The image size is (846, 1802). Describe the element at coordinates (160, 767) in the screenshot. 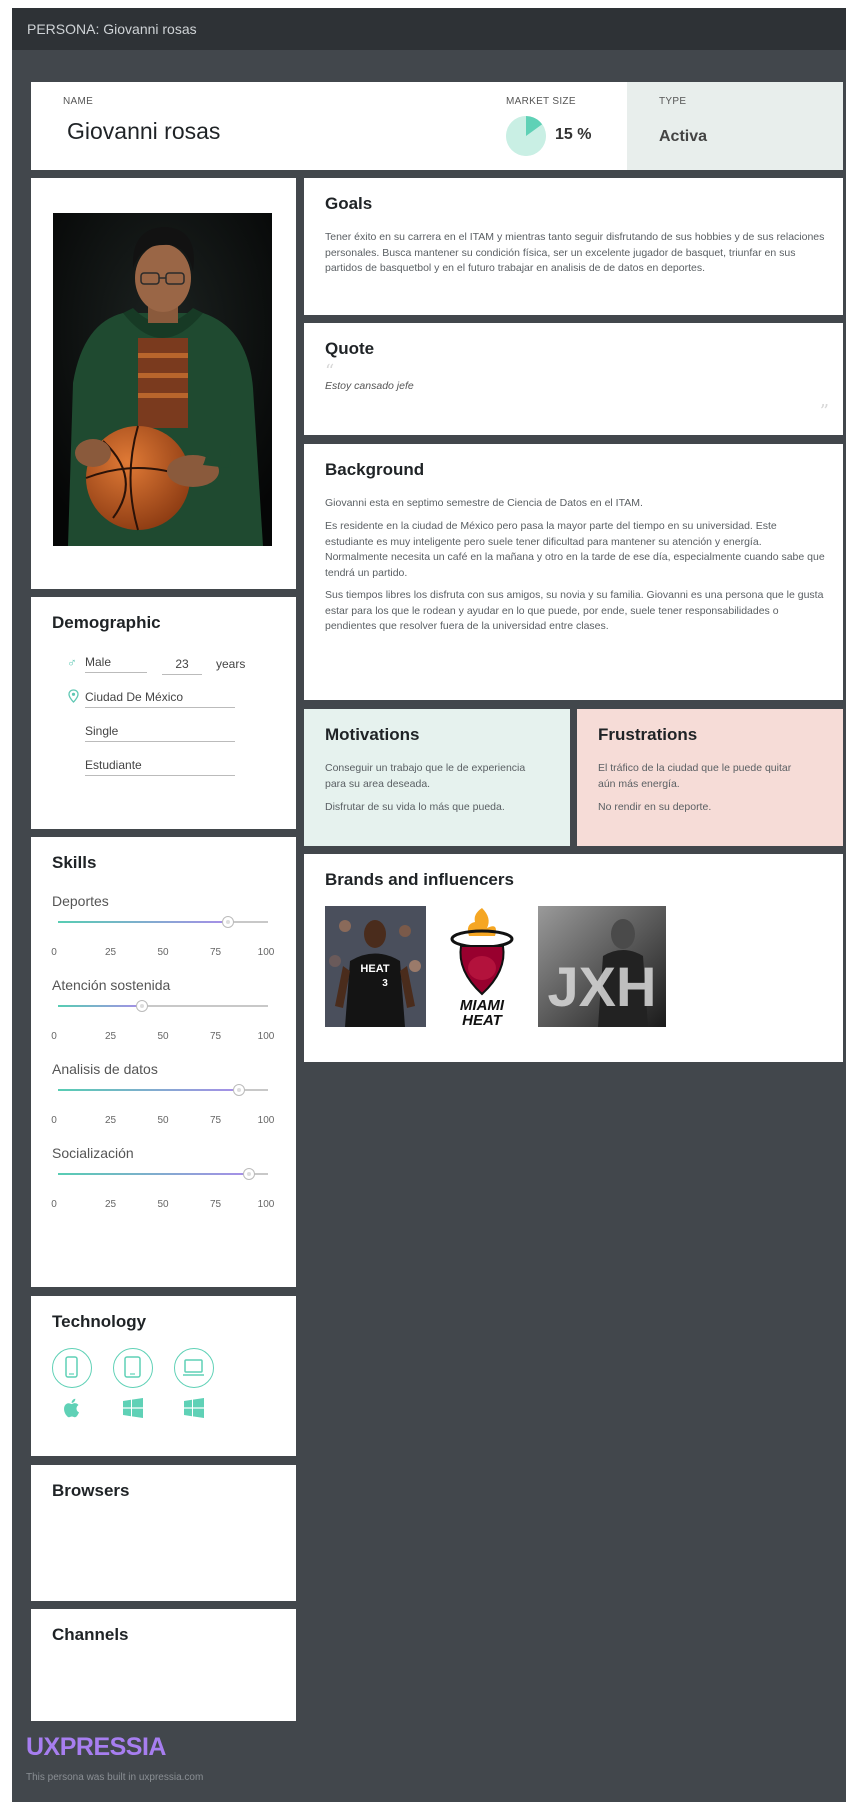

I see `occupation-field: Estudiante` at that location.